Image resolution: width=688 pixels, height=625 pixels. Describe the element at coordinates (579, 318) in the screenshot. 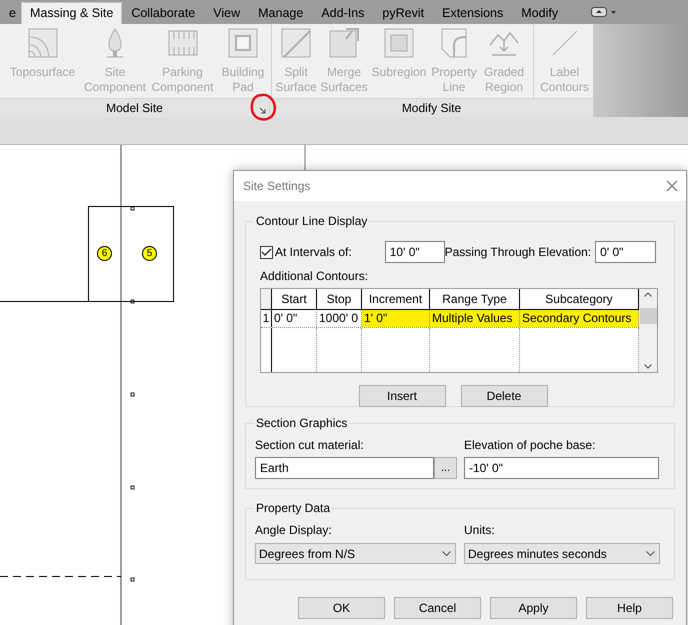

I see `table-cell: Secondary Contours` at that location.